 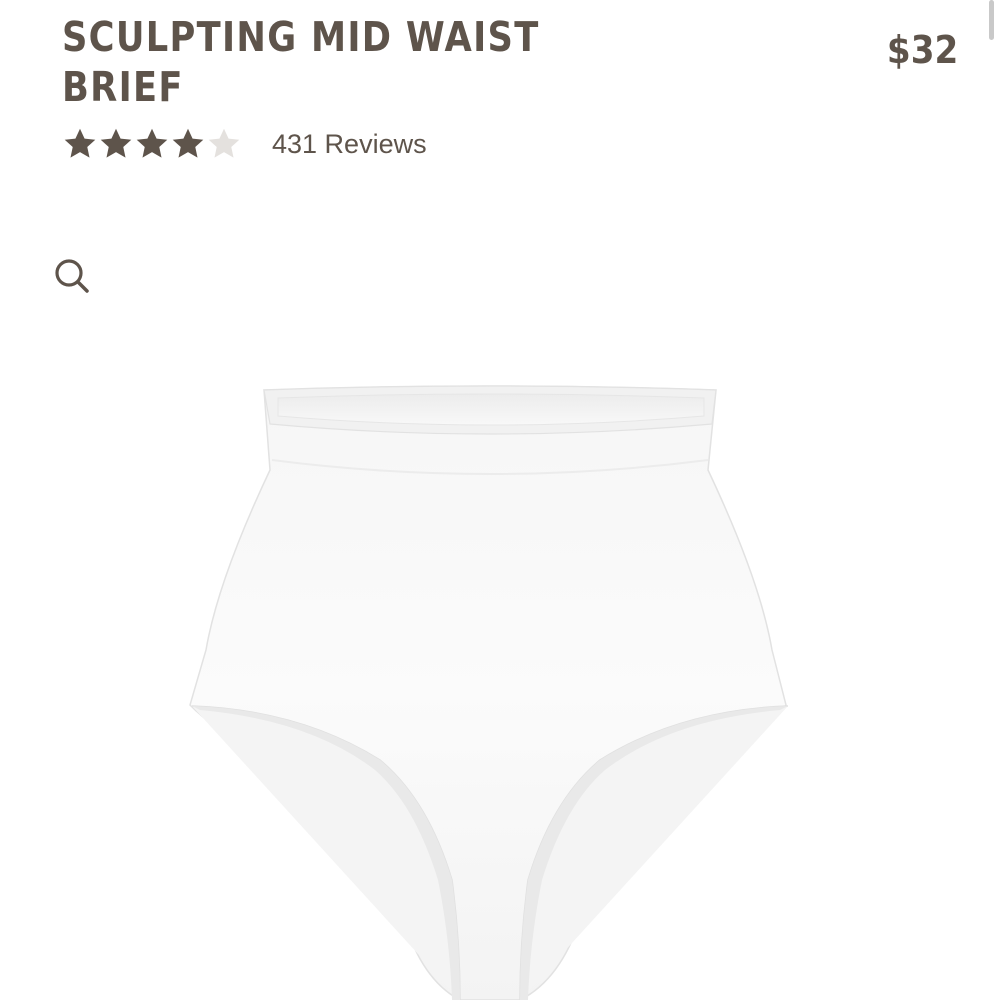 I want to click on rating-row: 431 Reviews, so click(x=244, y=144).